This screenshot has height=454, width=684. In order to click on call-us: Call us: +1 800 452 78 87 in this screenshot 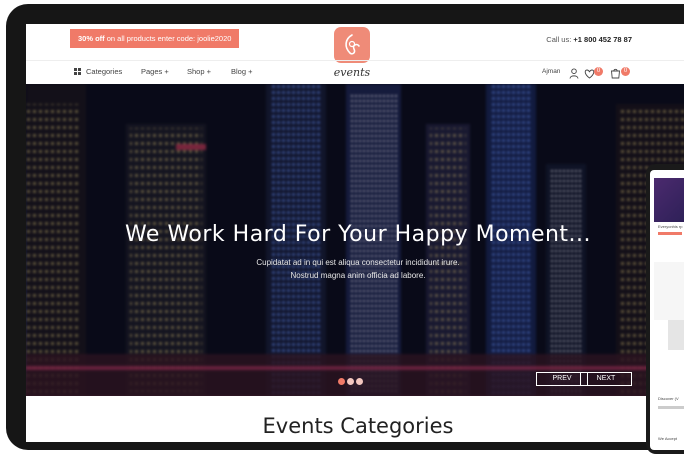, I will do `click(589, 39)`.